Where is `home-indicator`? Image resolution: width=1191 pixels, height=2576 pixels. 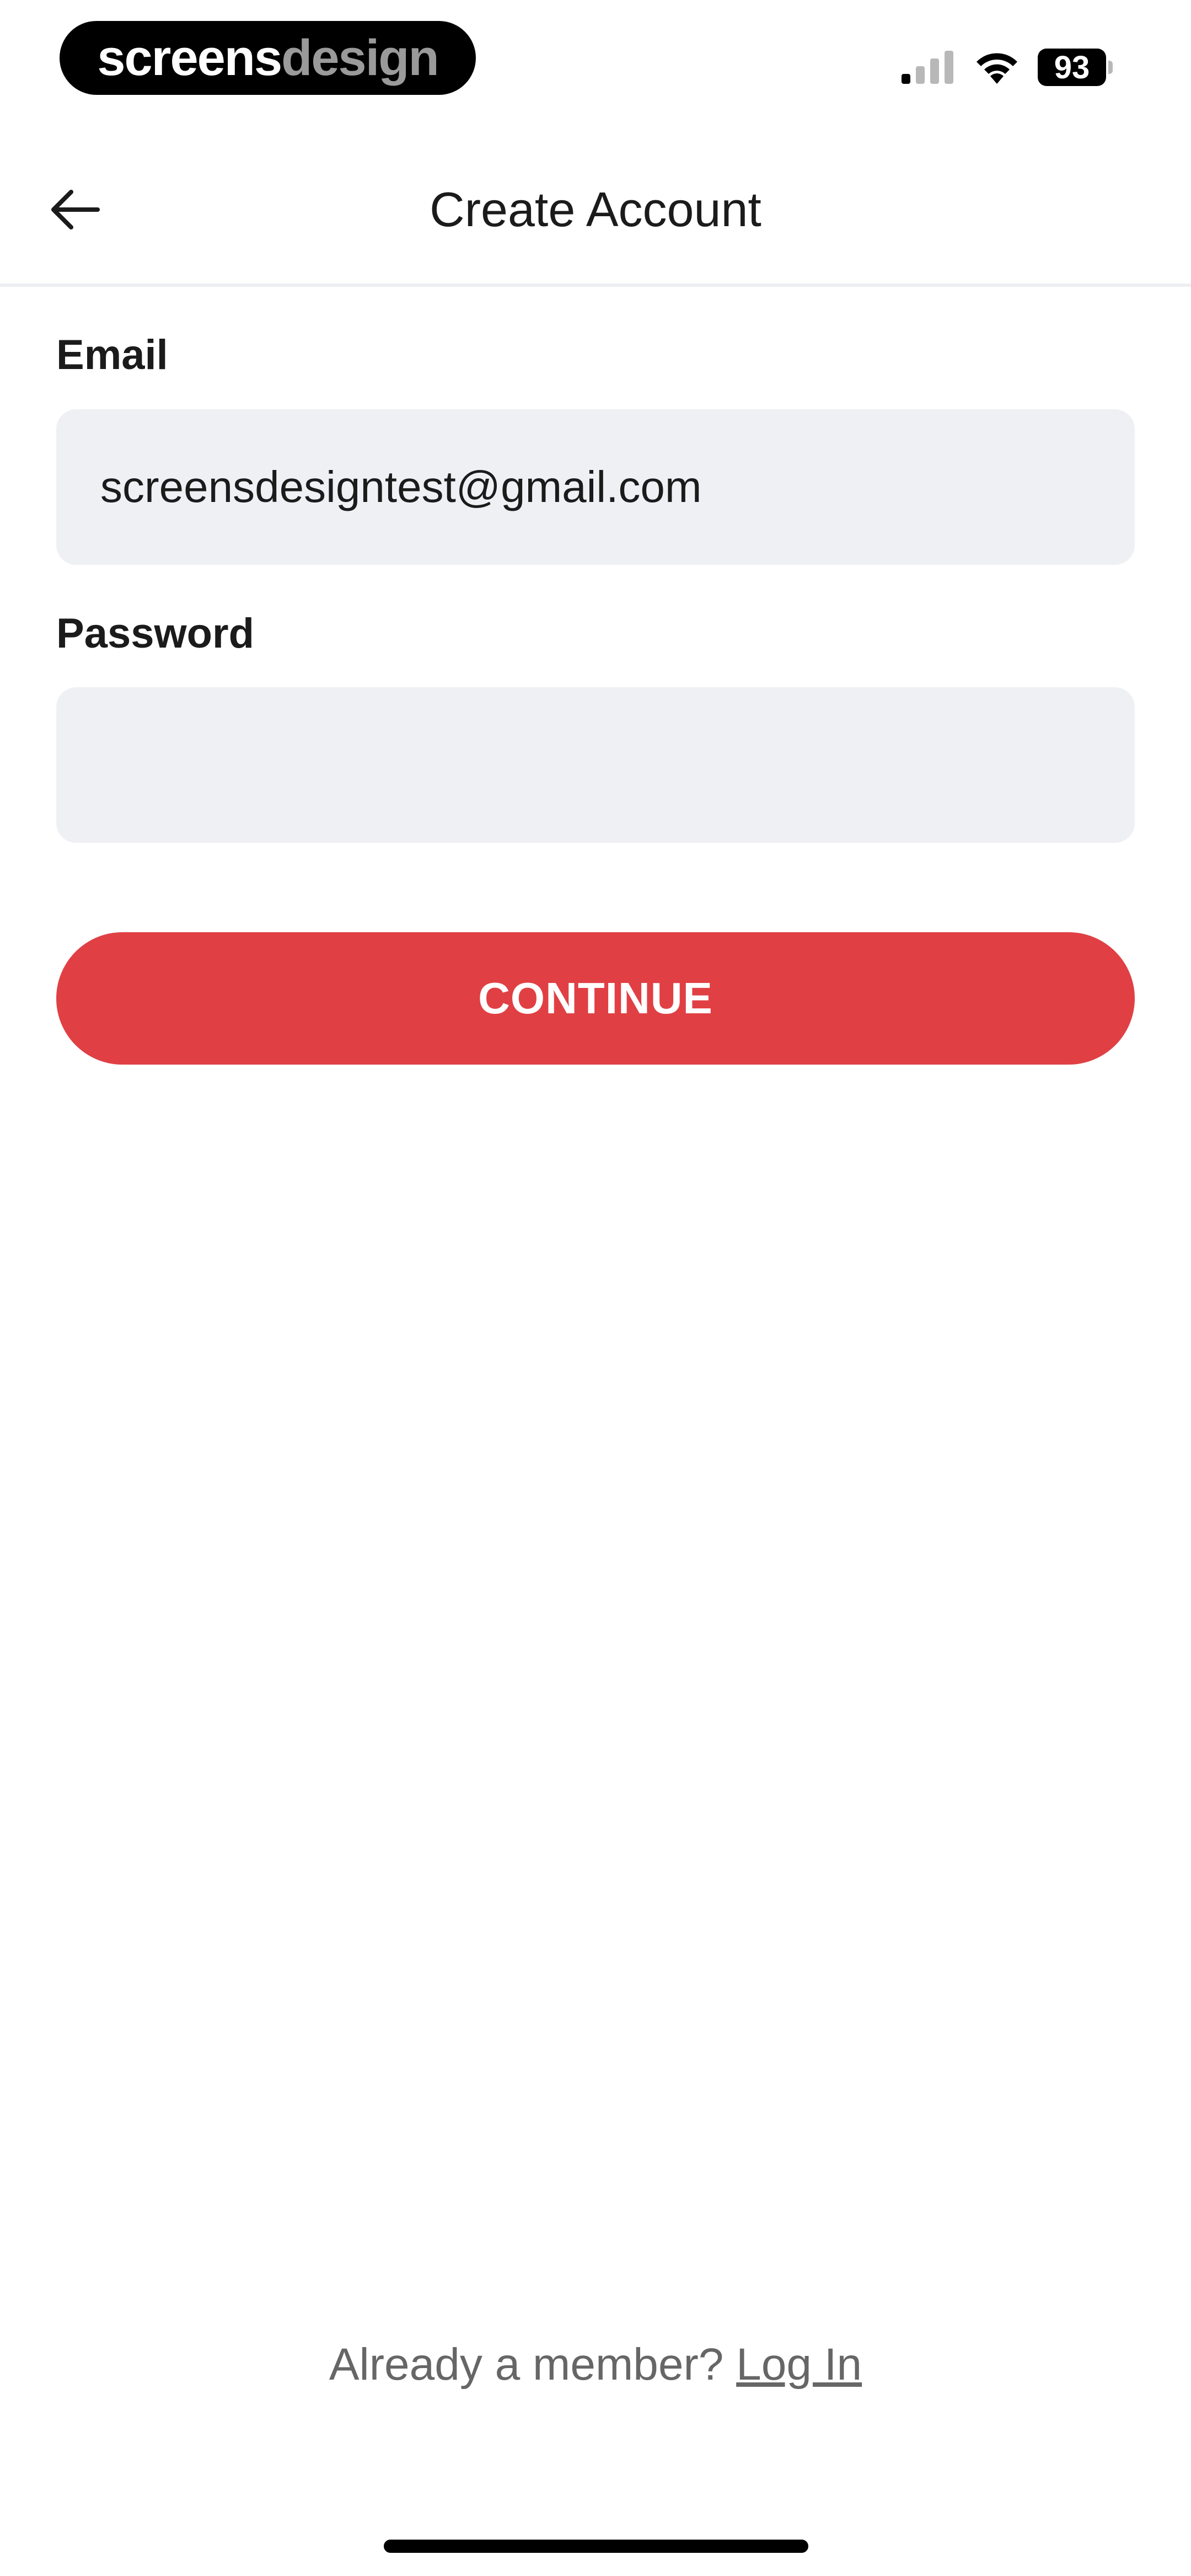 home-indicator is located at coordinates (596, 2546).